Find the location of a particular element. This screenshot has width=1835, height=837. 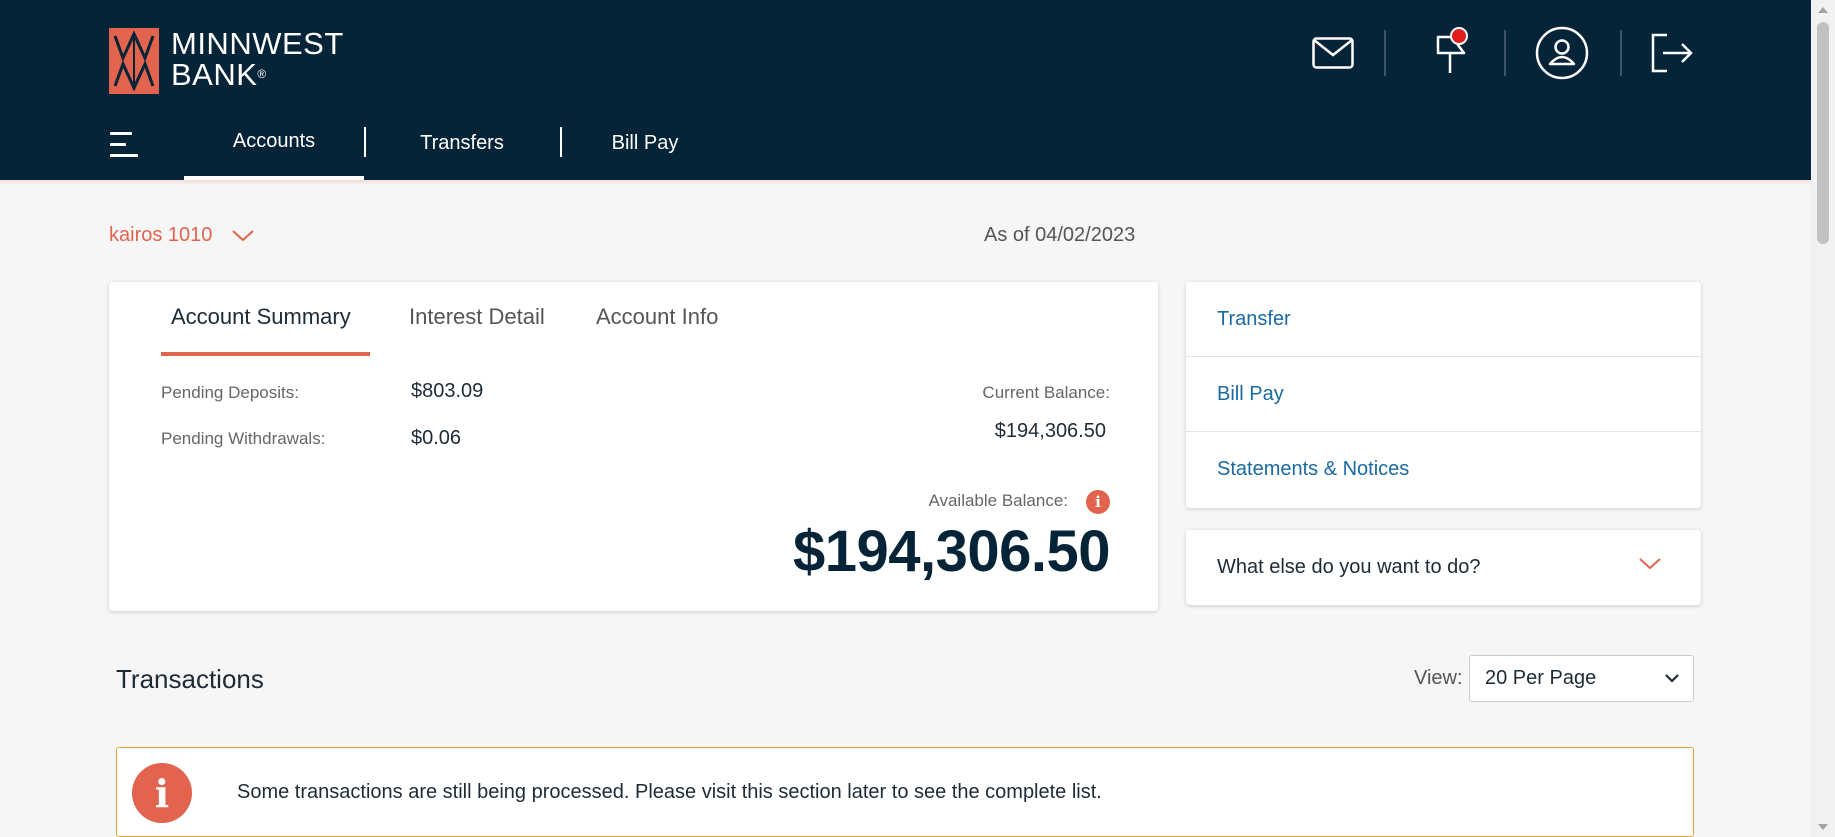

bill-pay-link: Bill Pay is located at coordinates (1443, 394).